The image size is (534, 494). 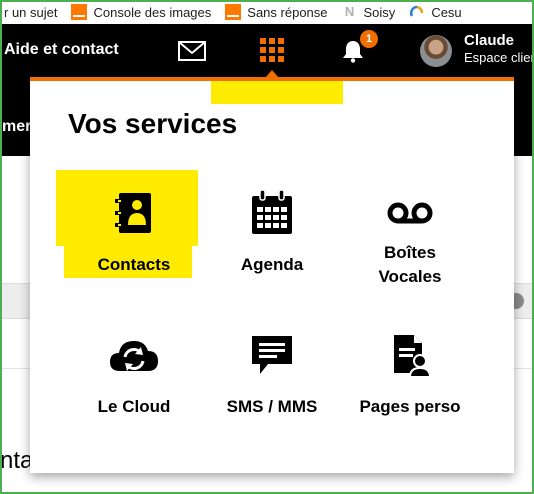 I want to click on service-sms: SMS / MMS, so click(x=272, y=376).